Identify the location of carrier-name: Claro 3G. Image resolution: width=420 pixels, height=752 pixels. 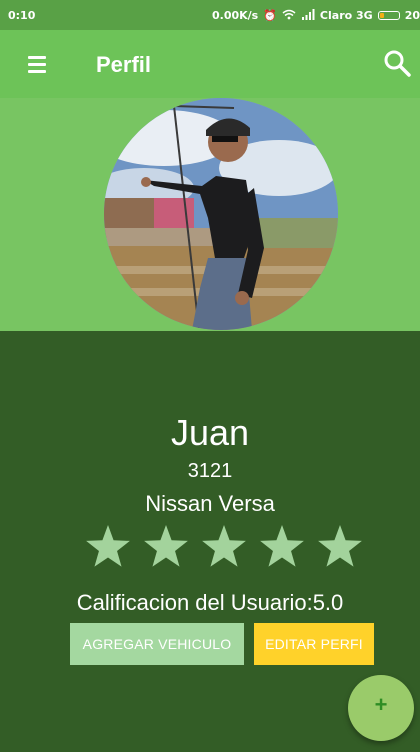
(346, 15).